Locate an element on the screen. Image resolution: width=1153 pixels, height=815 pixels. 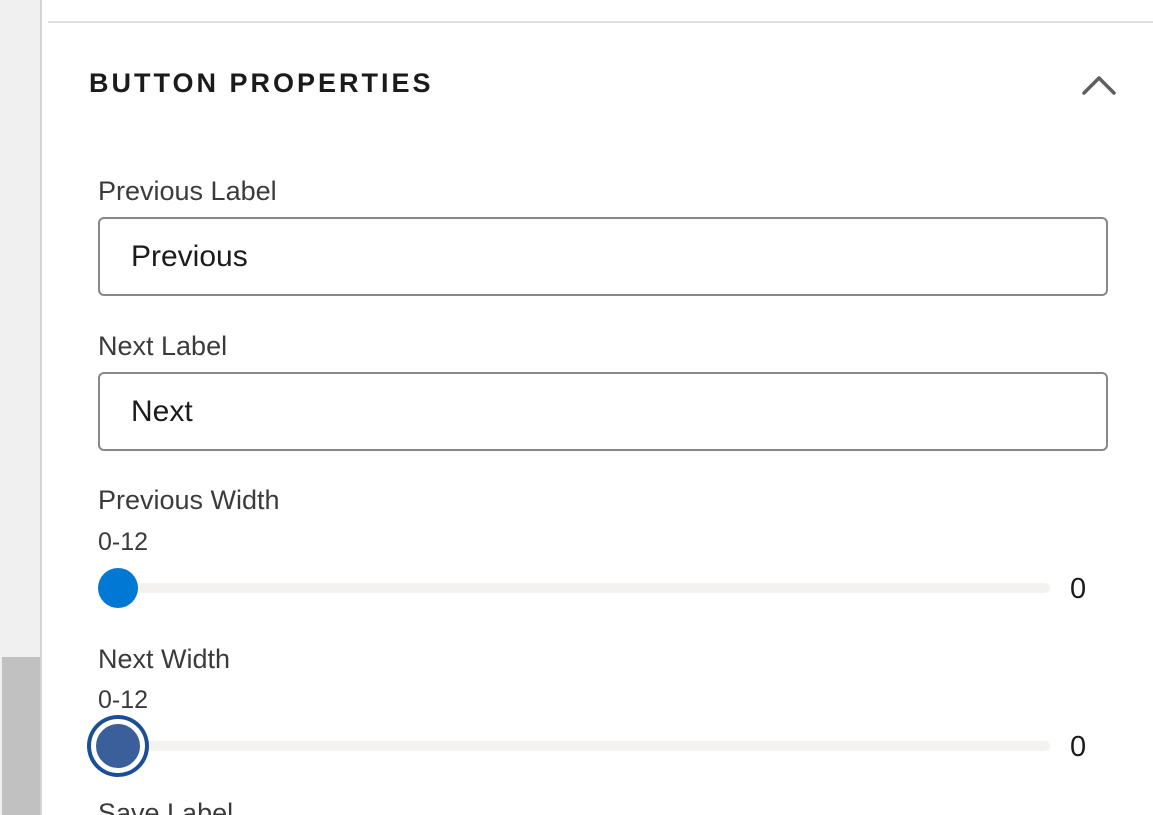
previous-width-value: 0 is located at coordinates (1078, 589).